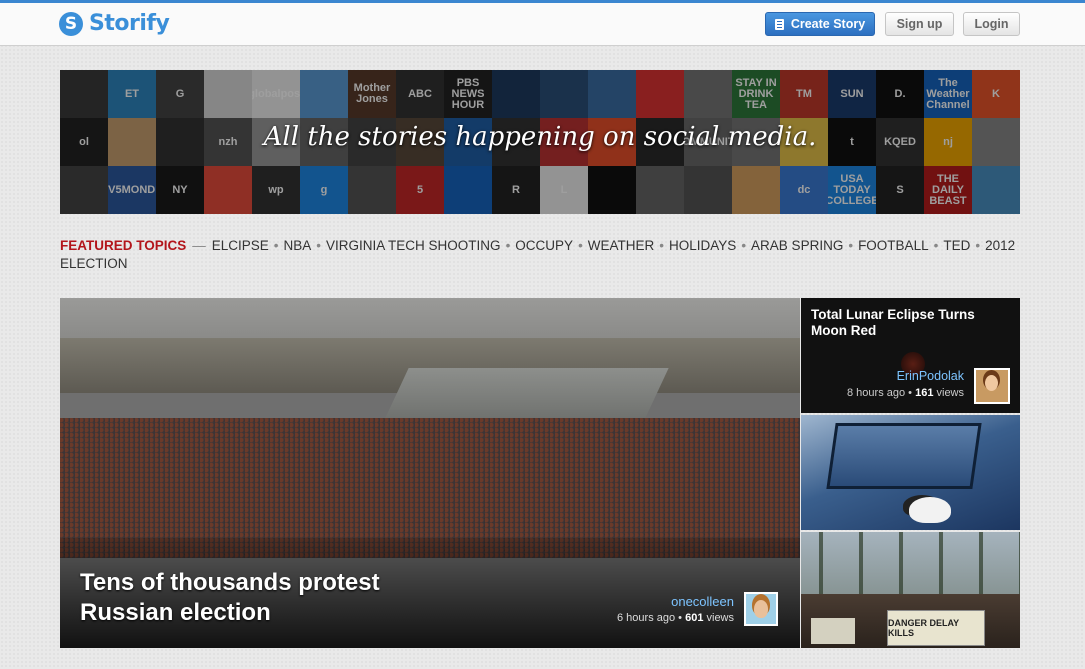 This screenshot has width=1085, height=669. Describe the element at coordinates (276, 190) in the screenshot. I see `banner-tile: wp` at that location.